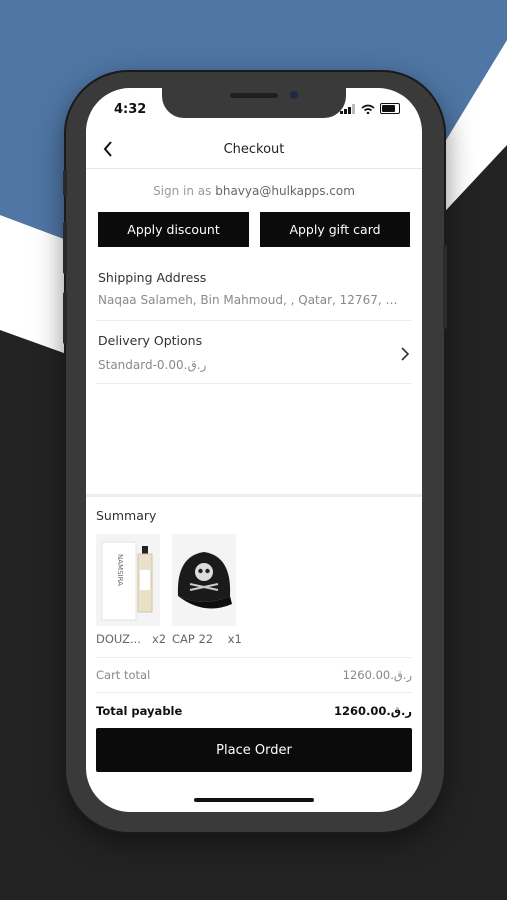 This screenshot has height=900, width=507. Describe the element at coordinates (126, 515) in the screenshot. I see `summary-label: Summary` at that location.